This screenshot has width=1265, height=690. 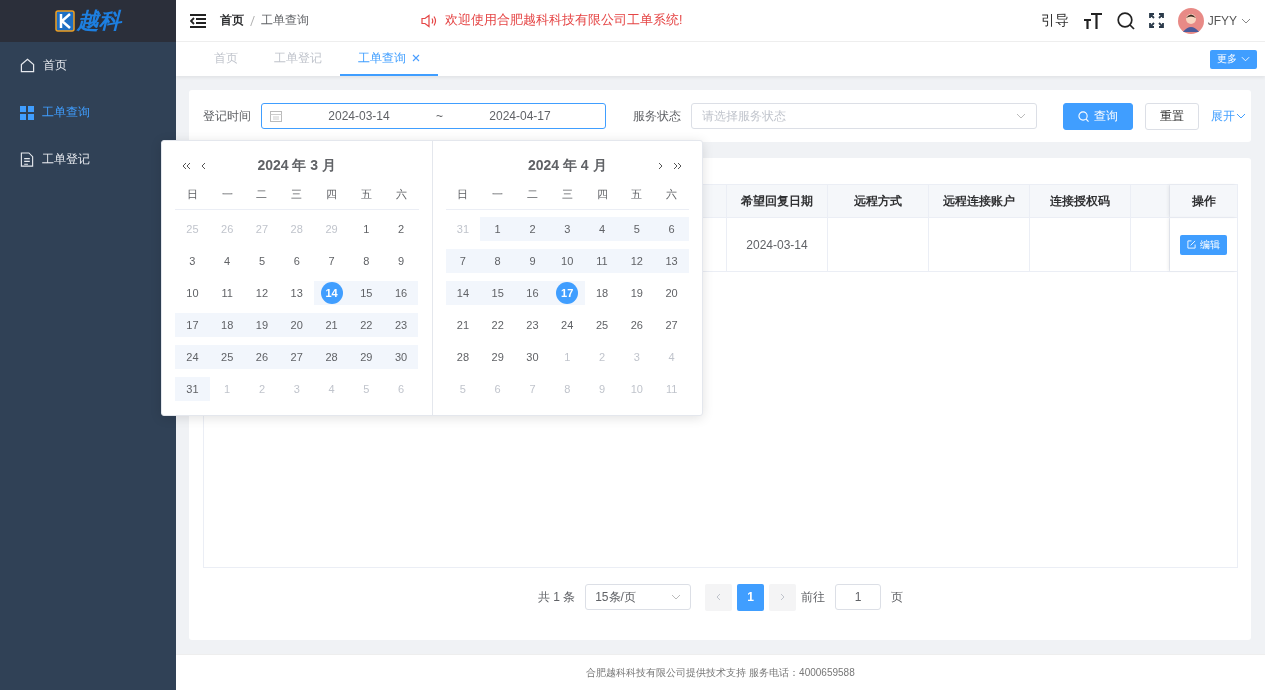 I want to click on avatar-icon, so click(x=1190, y=20).